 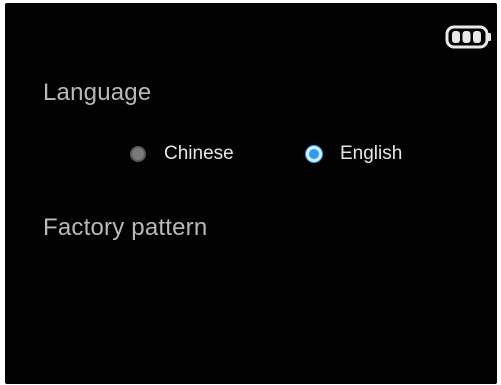 I want to click on language-option-chinese: Chinese, so click(x=182, y=154).